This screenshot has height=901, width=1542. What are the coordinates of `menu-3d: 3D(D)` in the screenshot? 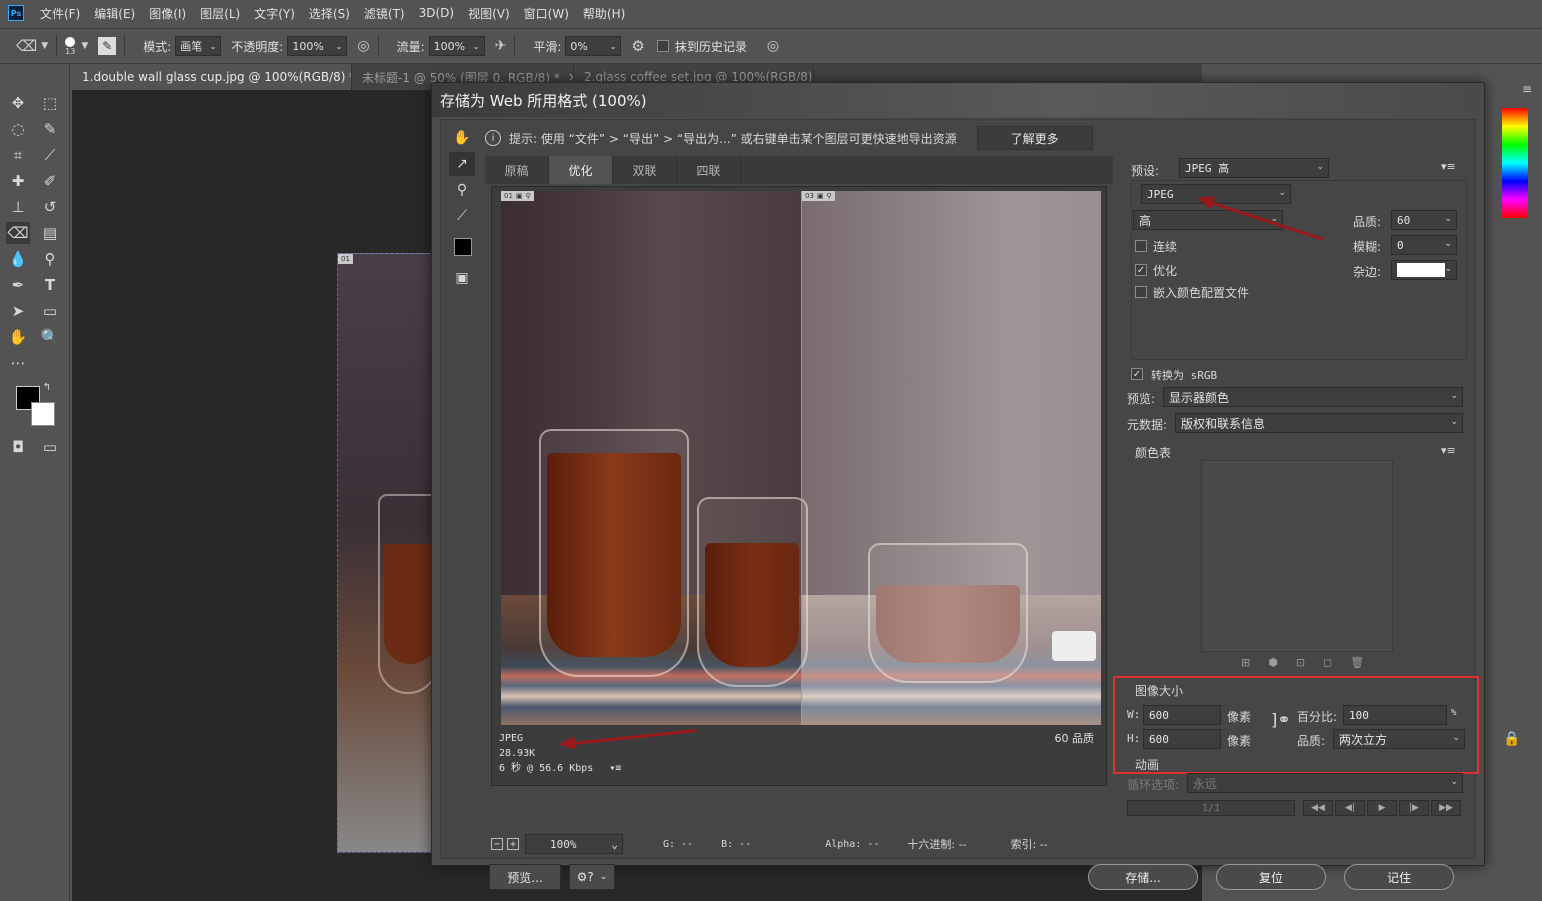 It's located at (436, 13).